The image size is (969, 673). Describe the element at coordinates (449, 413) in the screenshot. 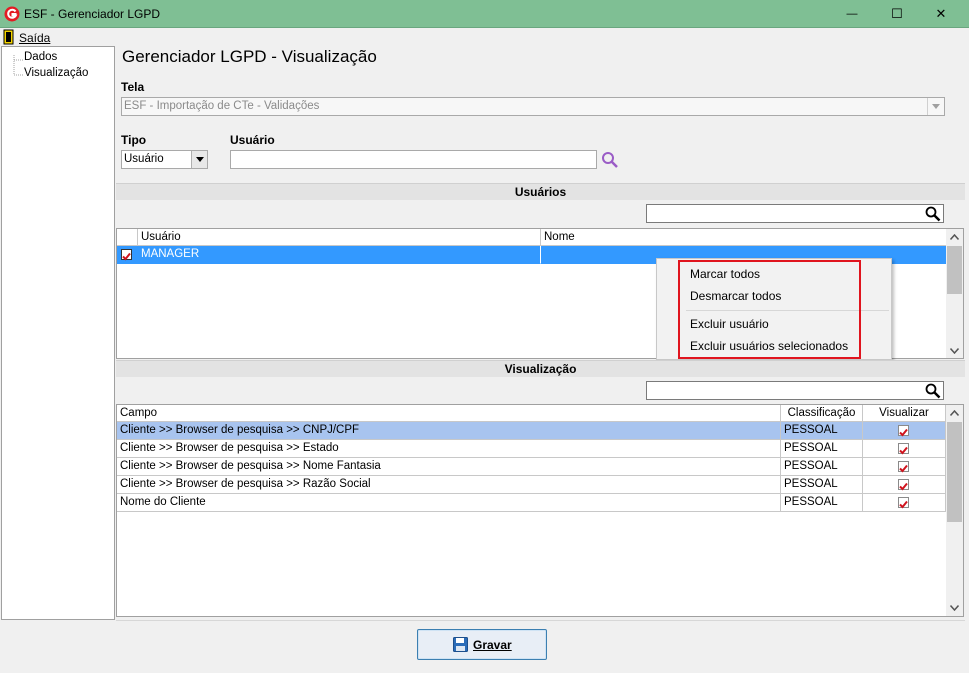

I see `column-header-campo: Campo` at that location.